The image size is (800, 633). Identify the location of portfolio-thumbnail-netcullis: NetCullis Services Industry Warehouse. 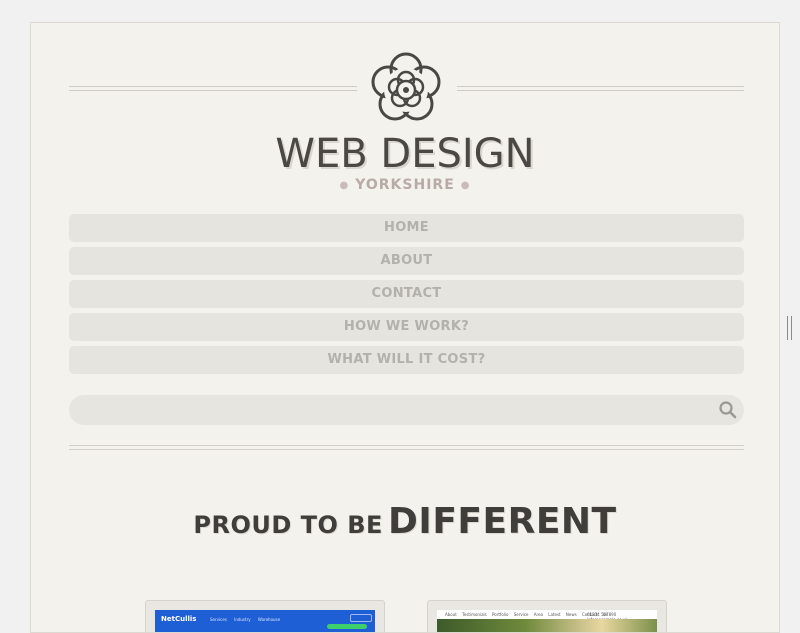
(265, 616).